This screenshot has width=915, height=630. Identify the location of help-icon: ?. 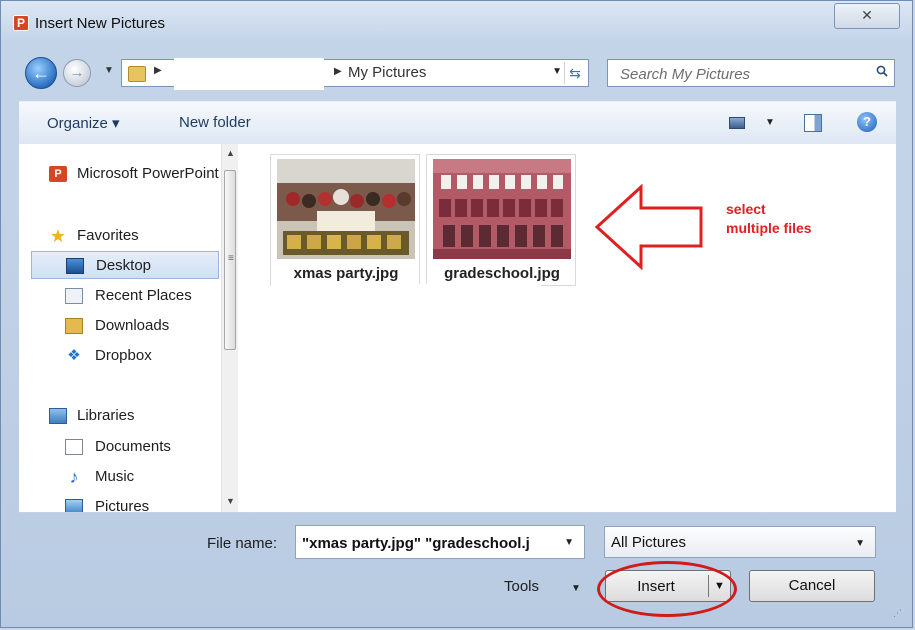
(867, 122).